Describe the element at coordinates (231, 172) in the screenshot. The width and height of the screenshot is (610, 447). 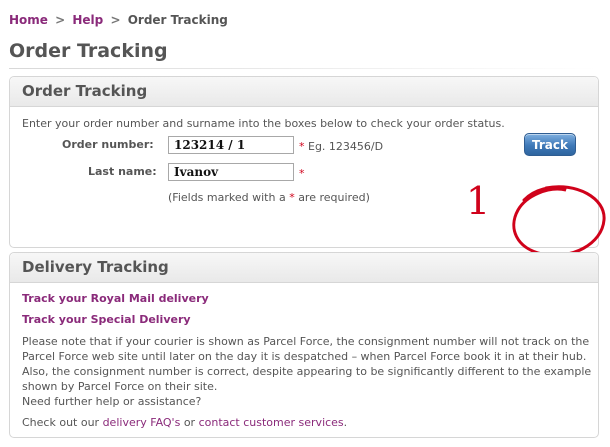
I see `last-name-input` at that location.